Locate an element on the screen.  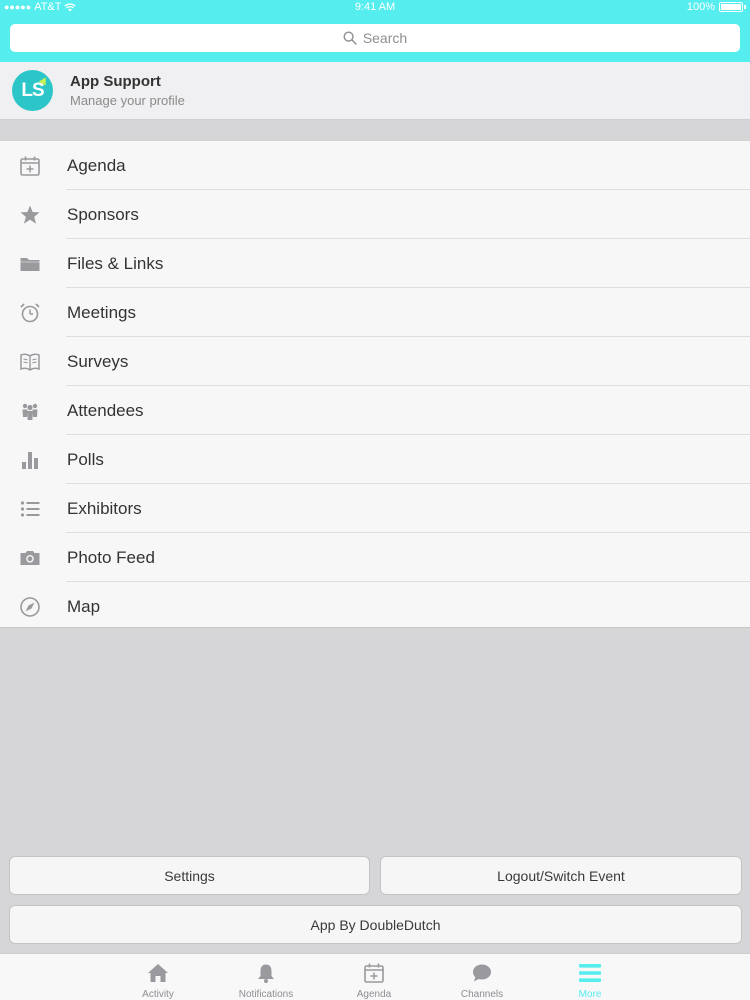
camera-icon is located at coordinates (30, 558).